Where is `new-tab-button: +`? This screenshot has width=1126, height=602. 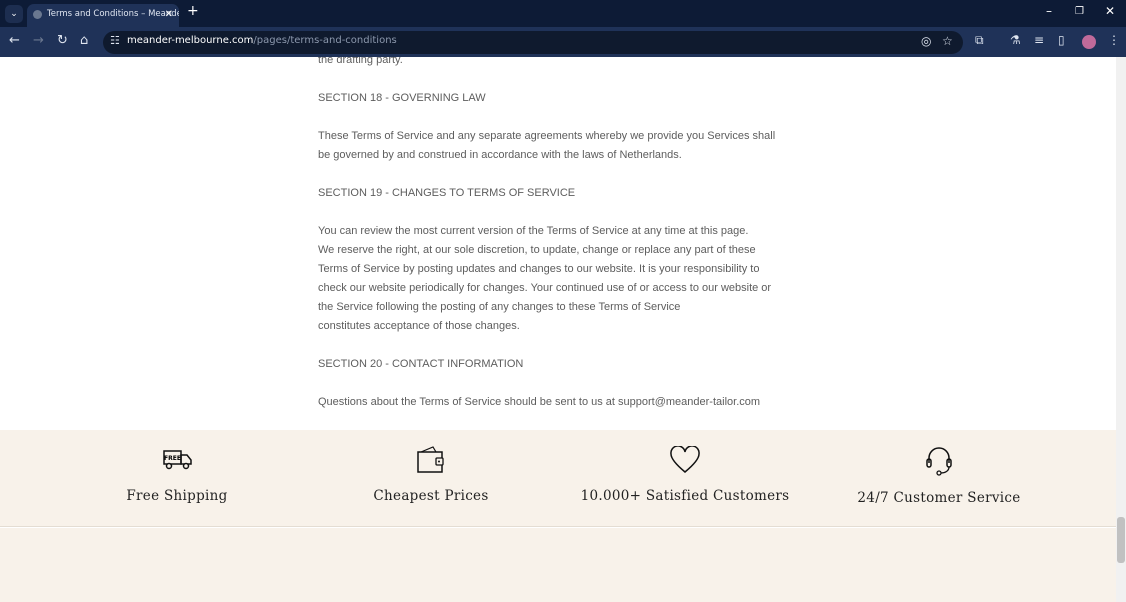 new-tab-button: + is located at coordinates (193, 11).